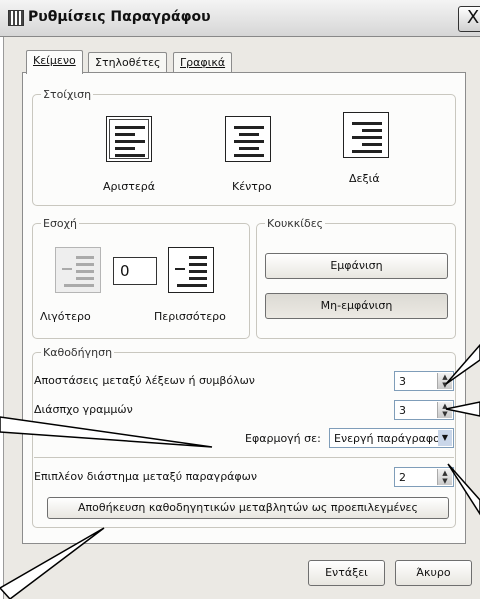 The height and width of the screenshot is (599, 480). Describe the element at coordinates (52, 563) in the screenshot. I see `callout-pointer-save-defaults` at that location.